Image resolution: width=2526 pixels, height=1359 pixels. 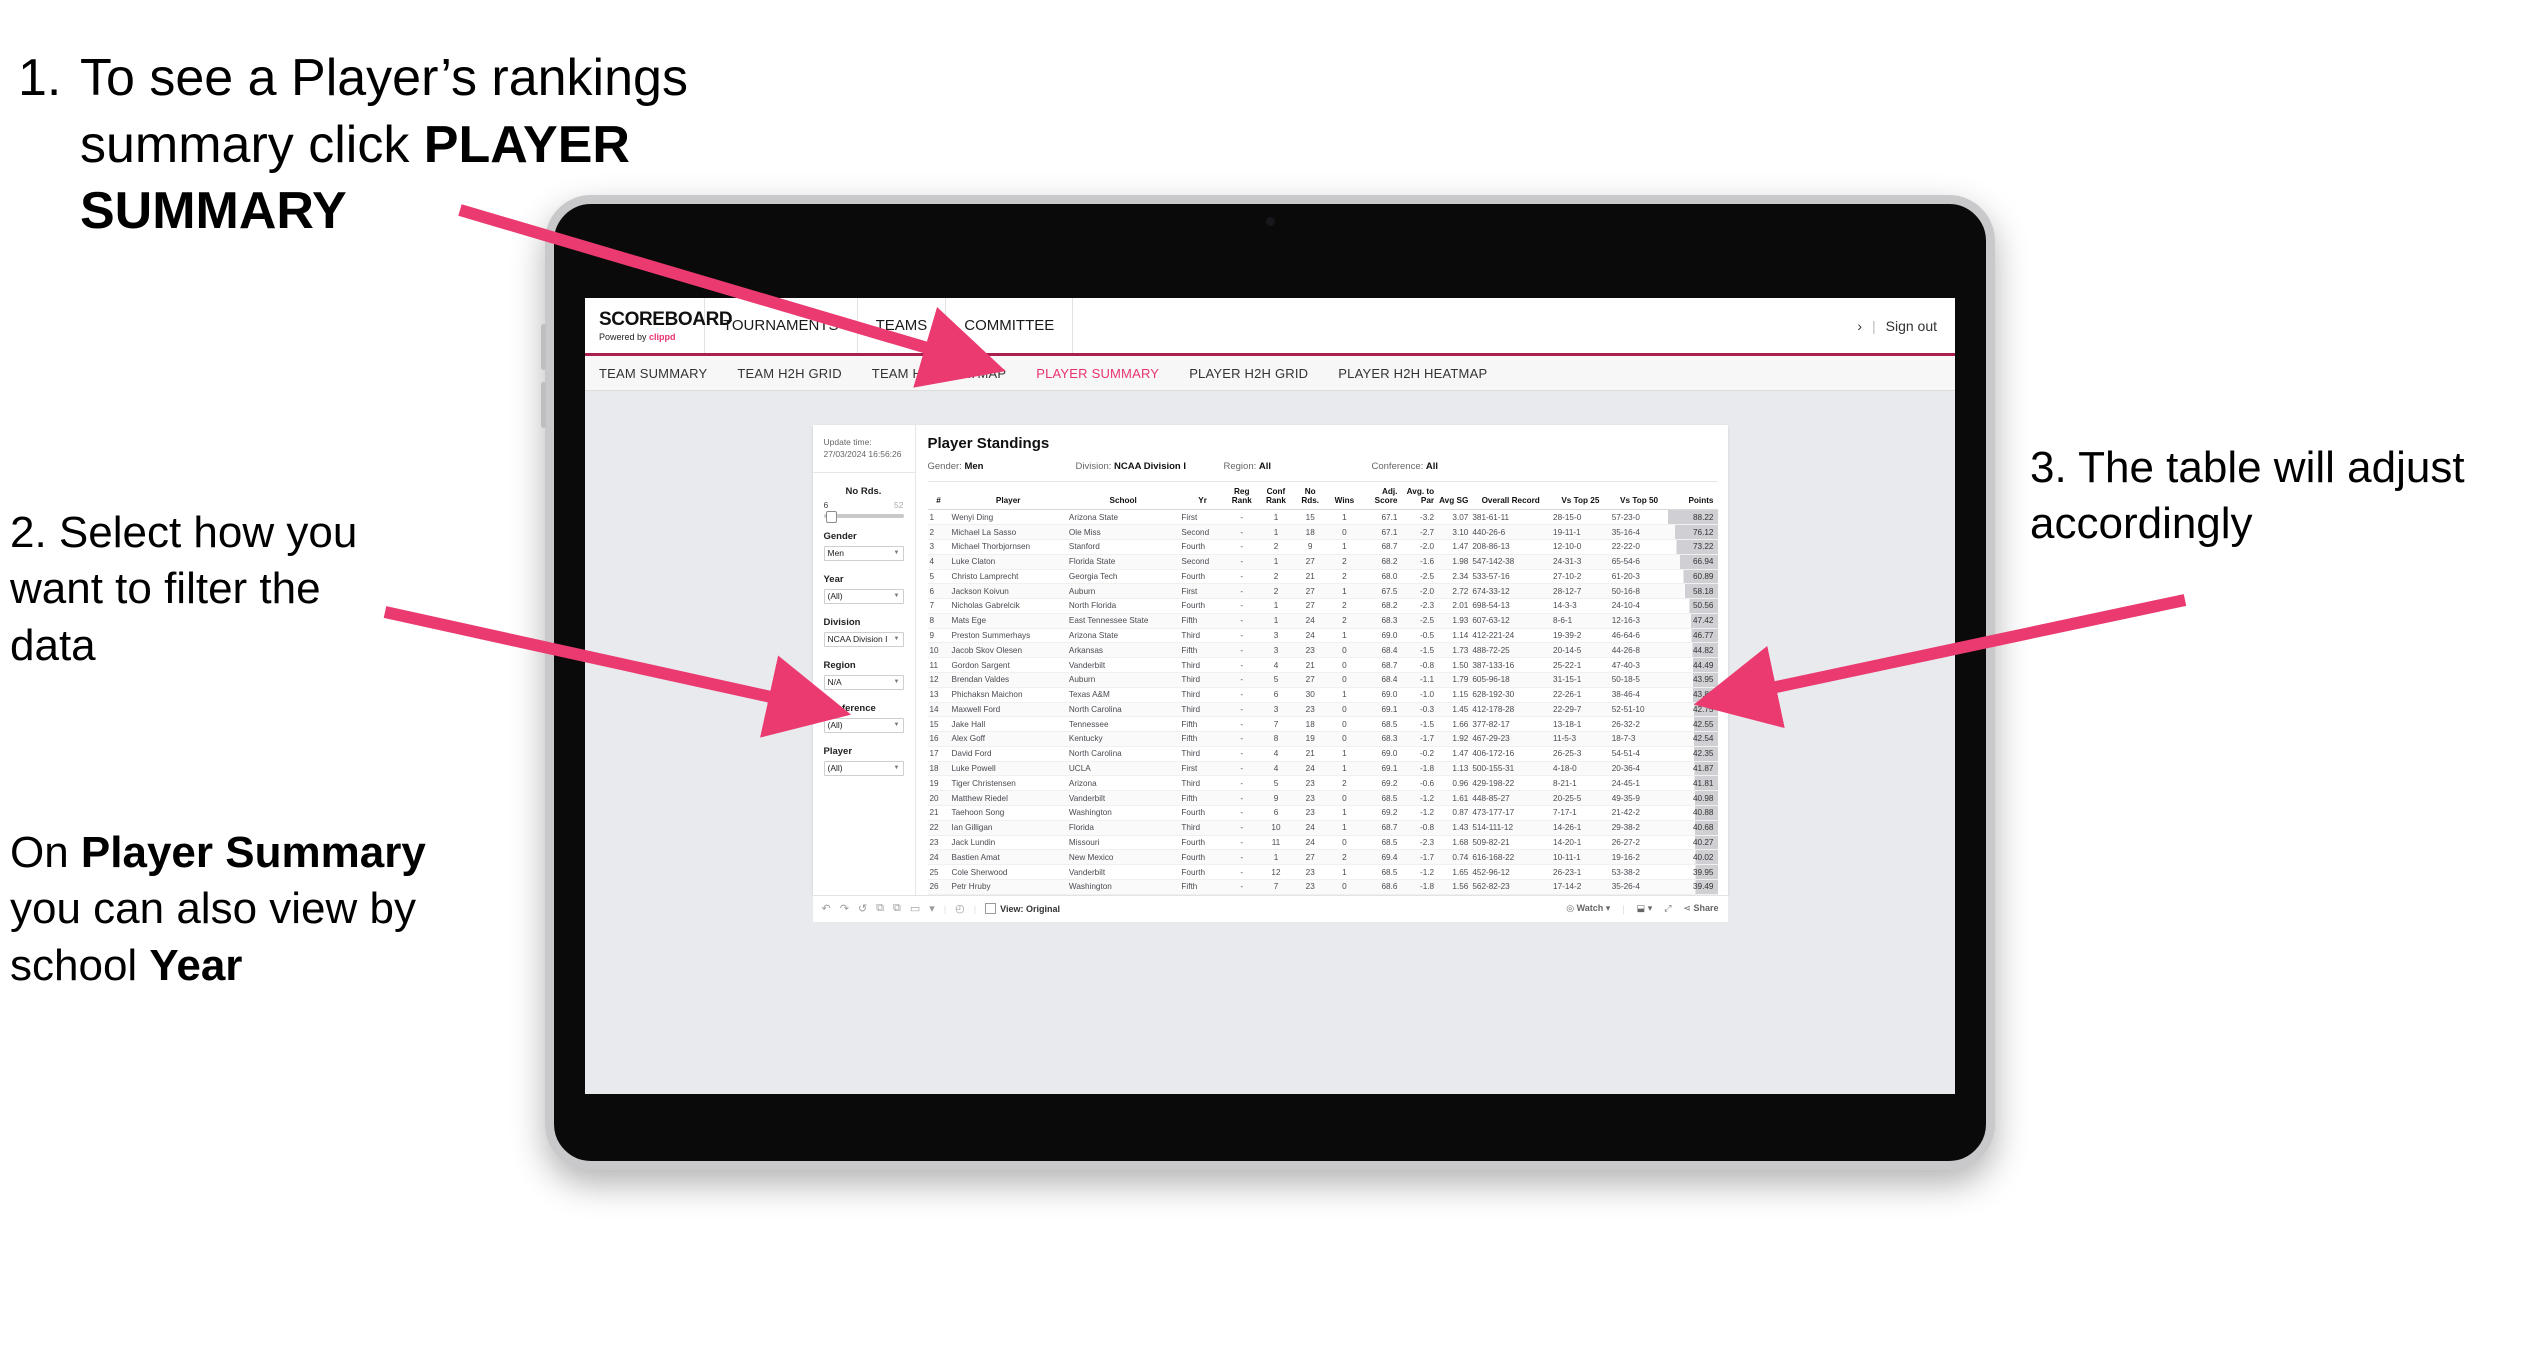 What do you see at coordinates (863, 596) in the screenshot?
I see `filter-year-select: (All) ▼` at bounding box center [863, 596].